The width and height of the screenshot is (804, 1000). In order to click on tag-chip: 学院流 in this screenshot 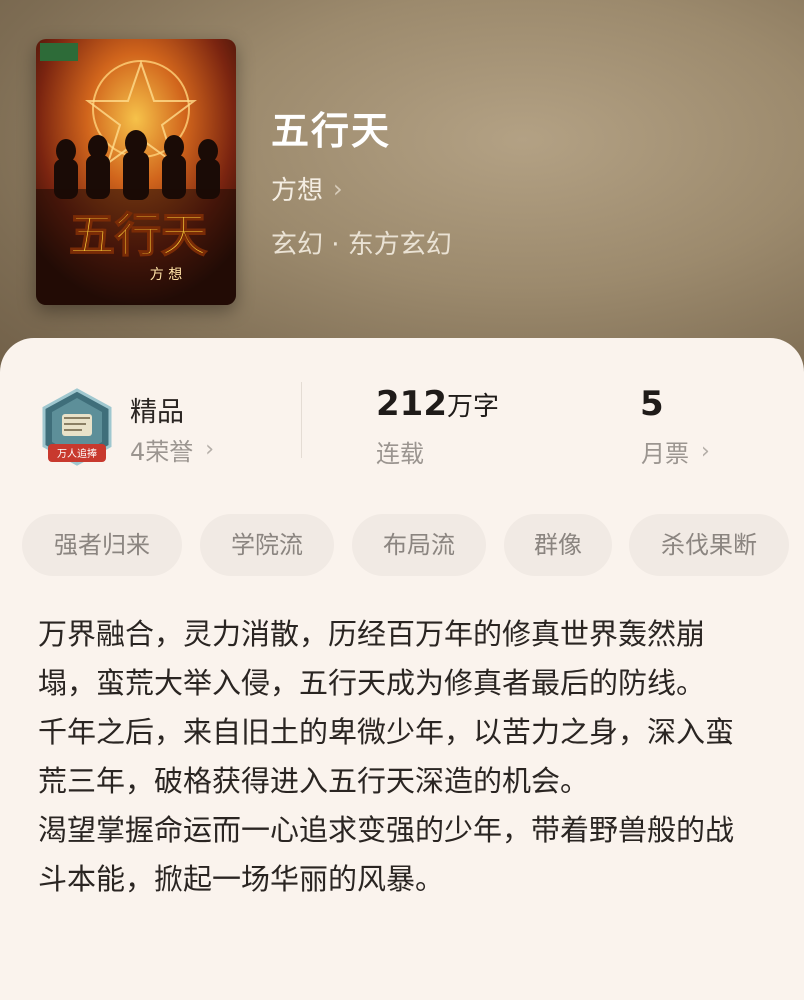, I will do `click(267, 545)`.